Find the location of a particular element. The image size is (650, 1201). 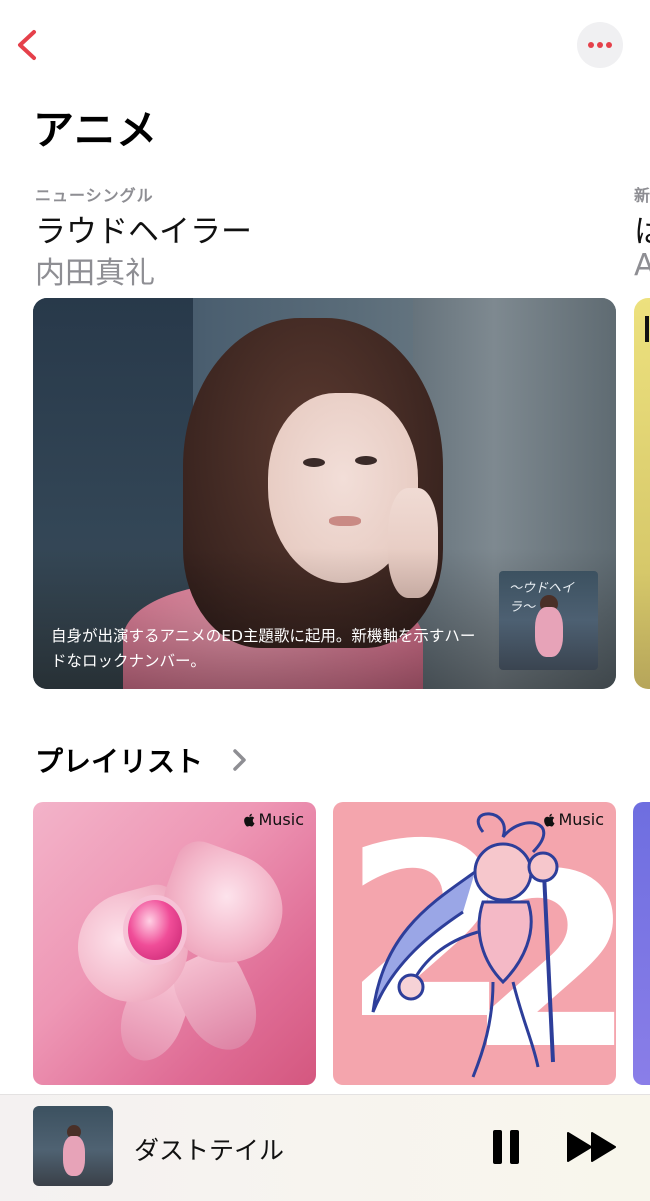

more-button is located at coordinates (600, 45).